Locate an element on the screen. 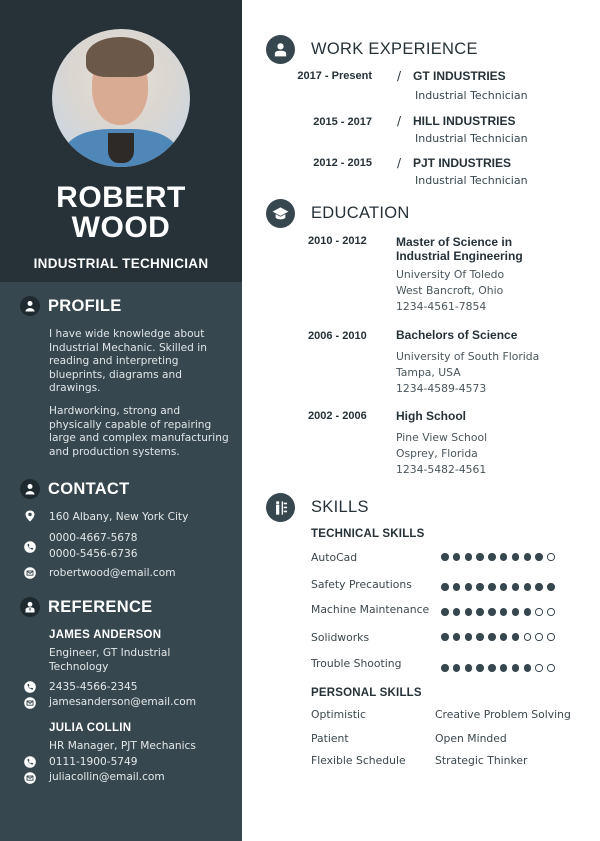  work-role: Industrial Technician is located at coordinates (471, 95).